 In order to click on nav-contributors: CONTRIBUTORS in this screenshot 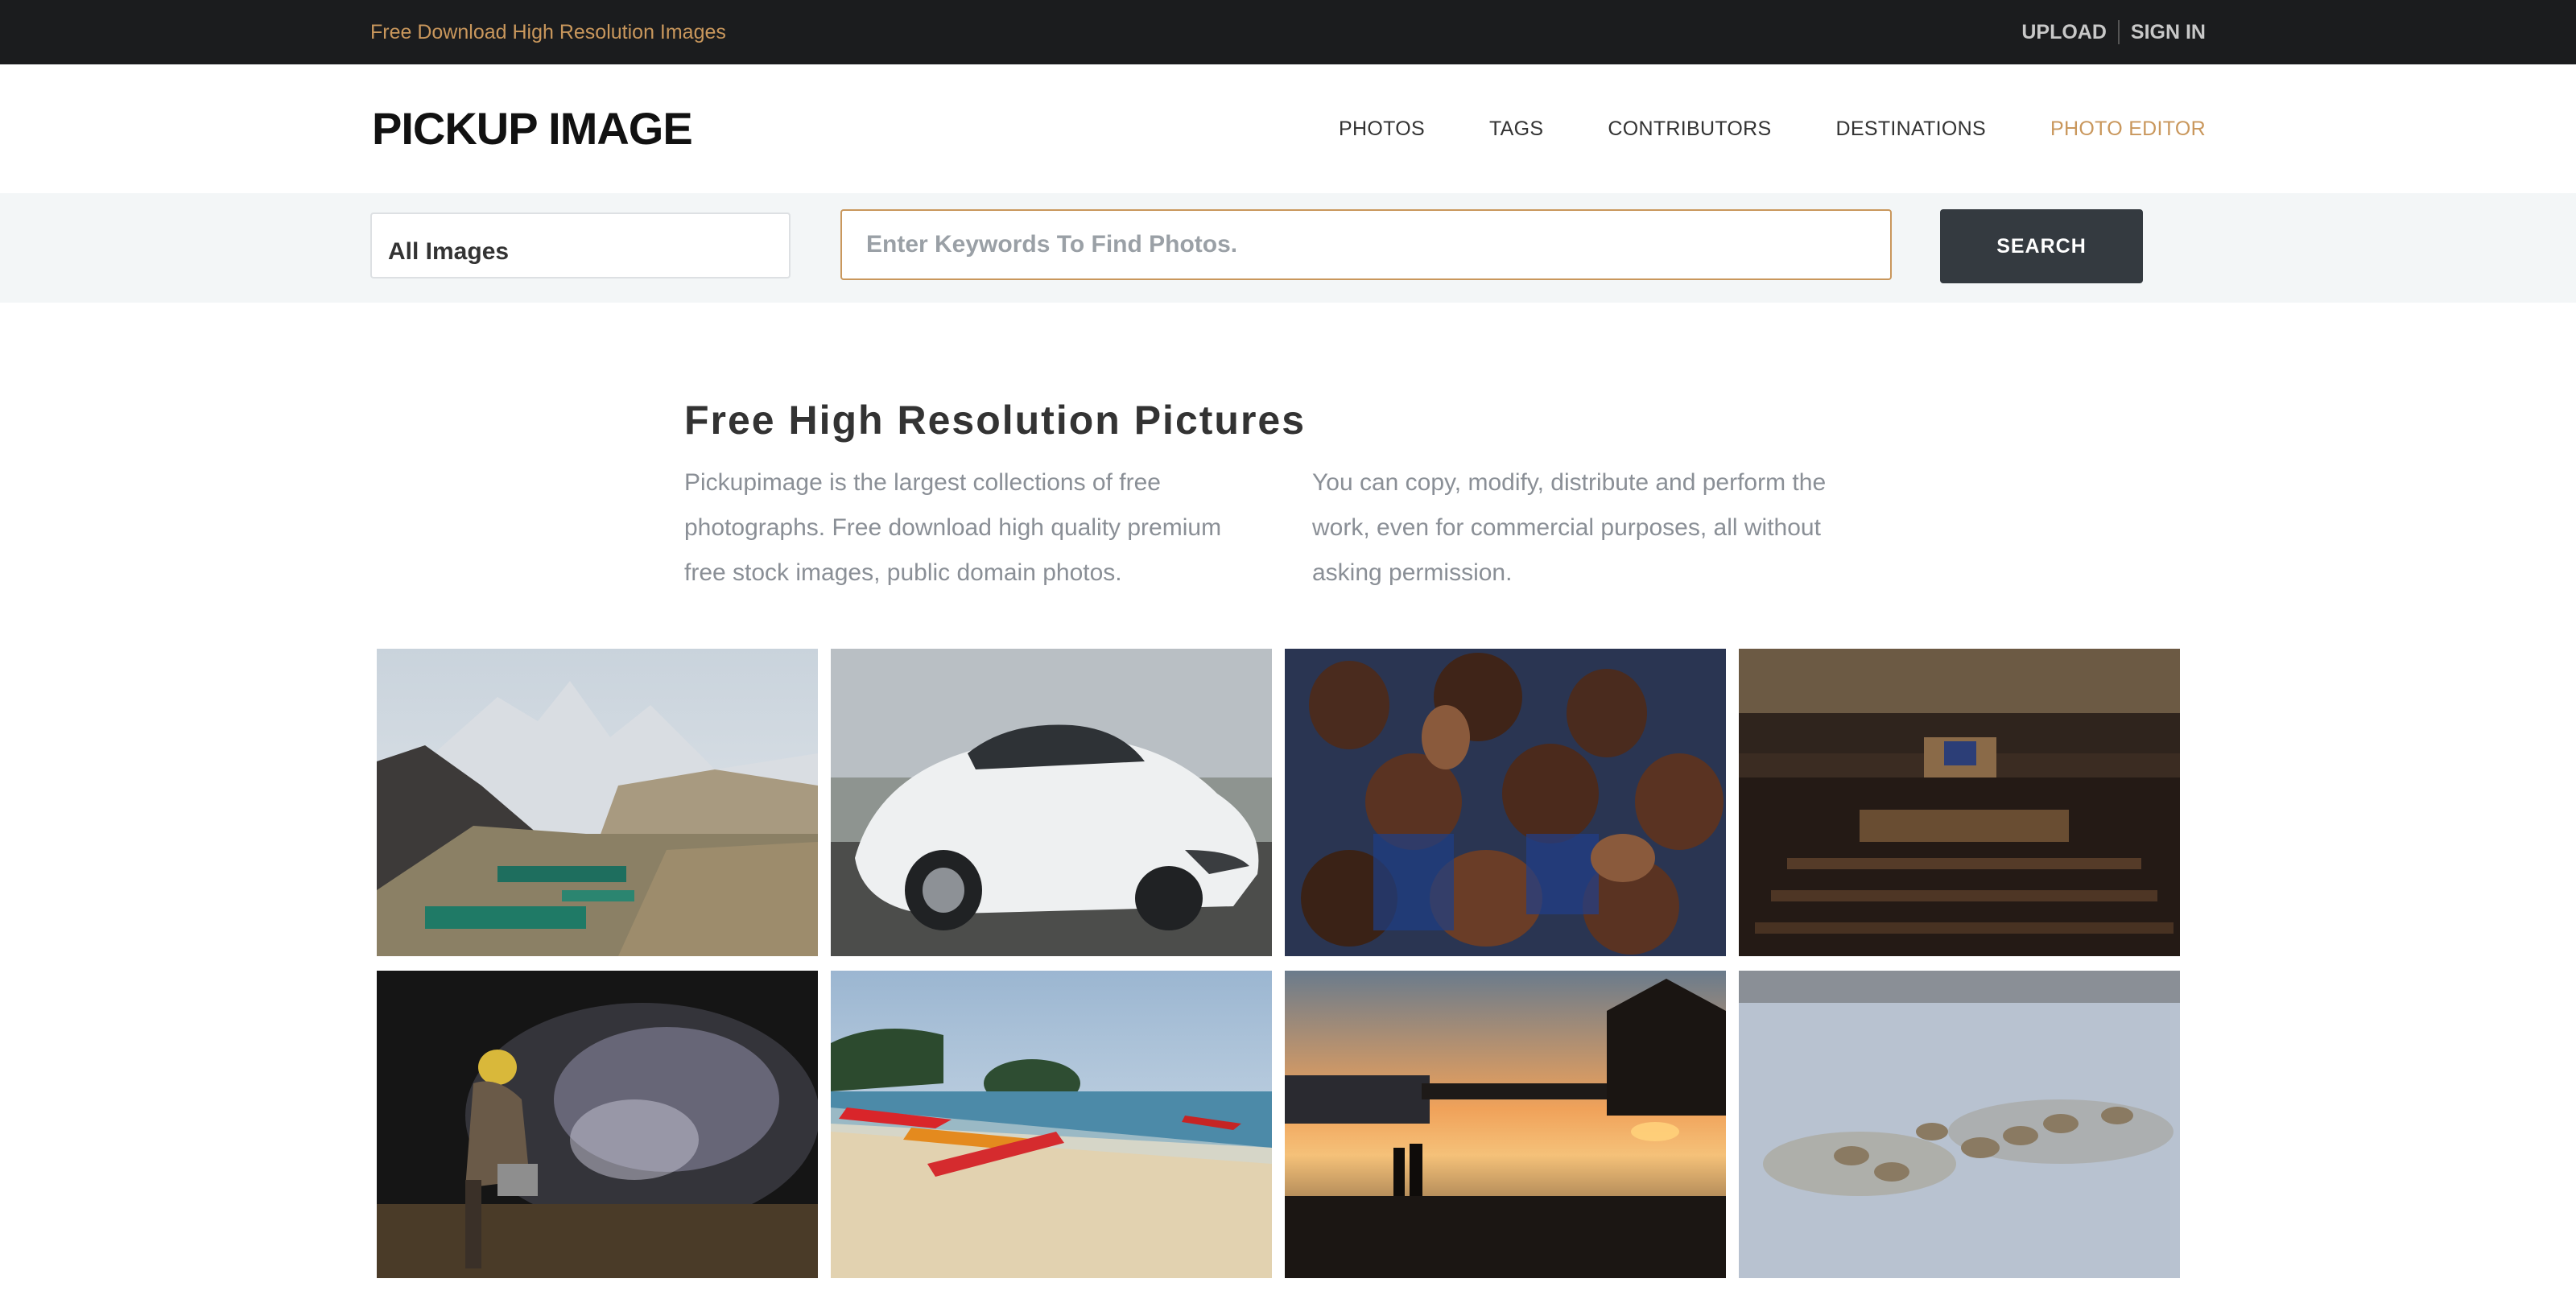, I will do `click(1689, 129)`.